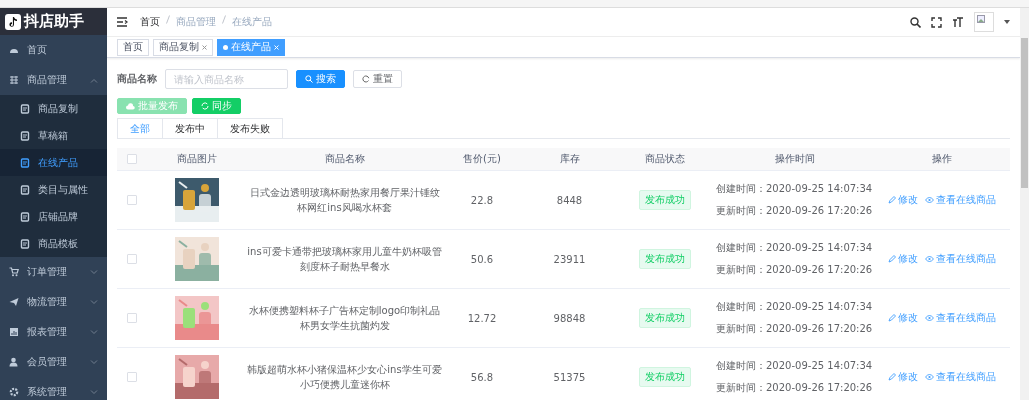  What do you see at coordinates (14, 392) in the screenshot?
I see `gear-icon` at bounding box center [14, 392].